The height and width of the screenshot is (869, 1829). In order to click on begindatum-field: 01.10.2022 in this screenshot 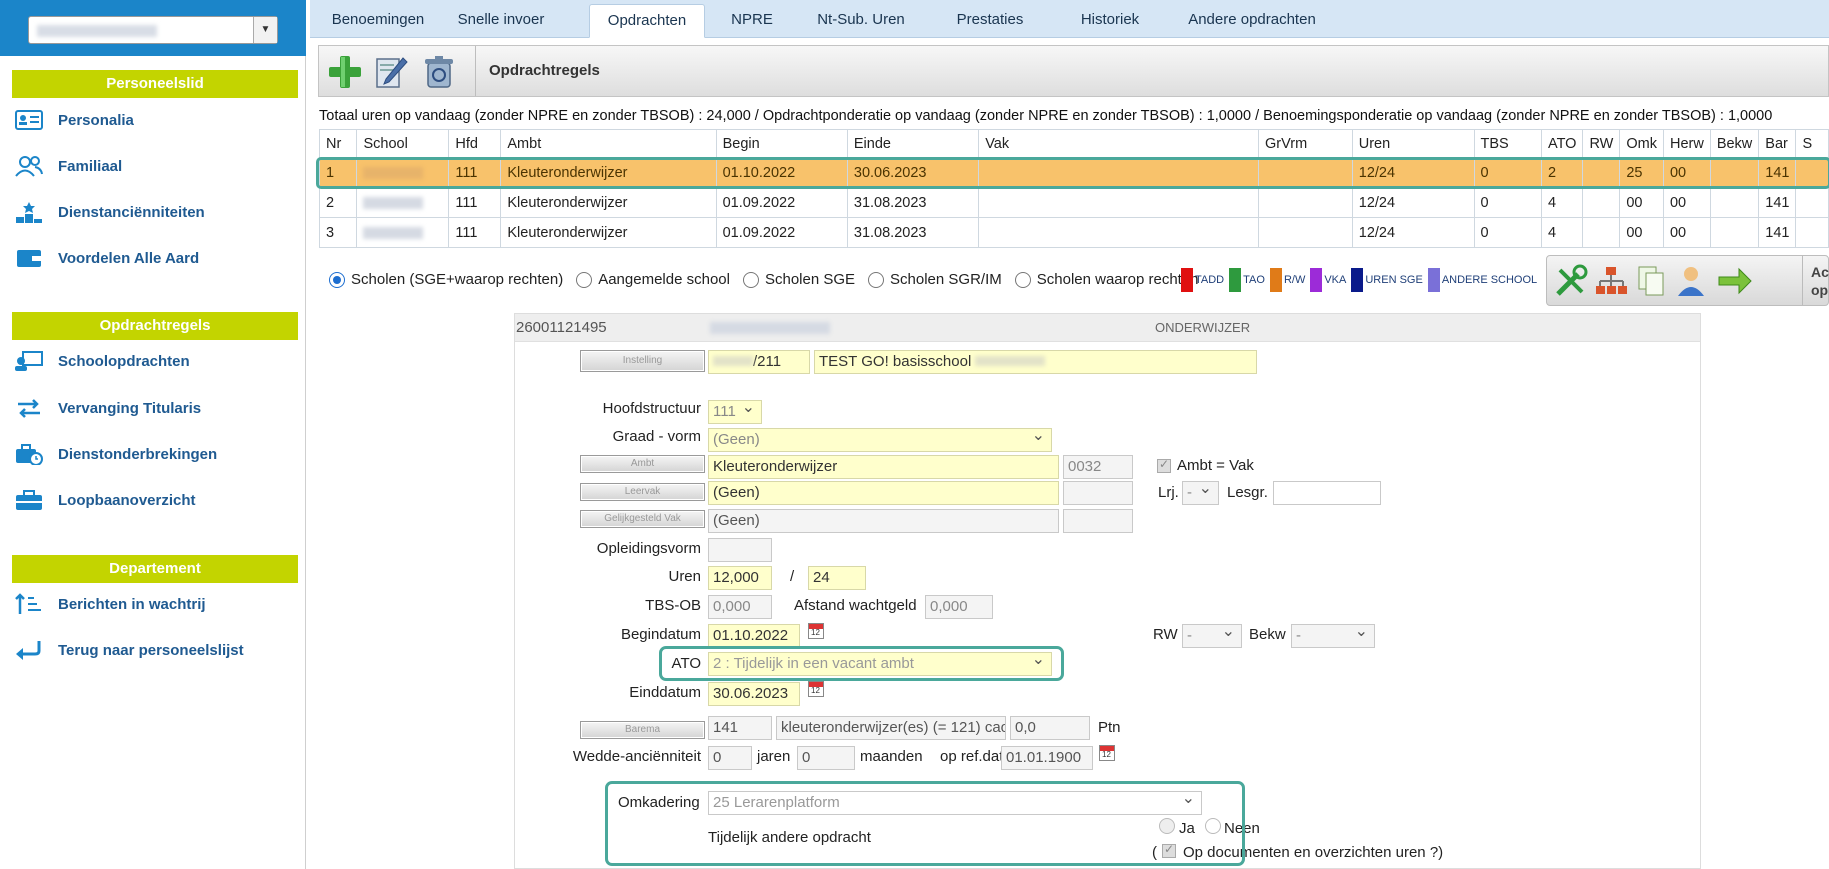, I will do `click(754, 636)`.